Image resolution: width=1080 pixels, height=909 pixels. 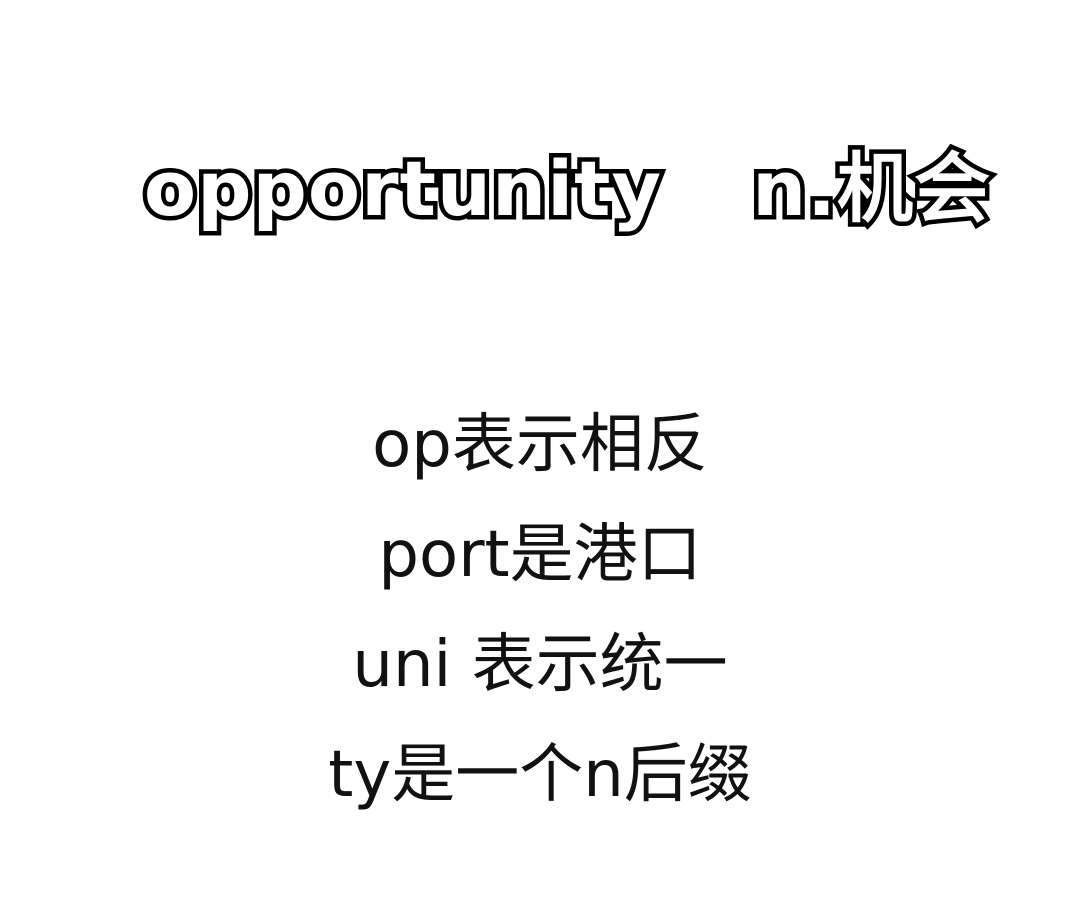 I want to click on explanation-line: op表示相反, so click(x=540, y=445).